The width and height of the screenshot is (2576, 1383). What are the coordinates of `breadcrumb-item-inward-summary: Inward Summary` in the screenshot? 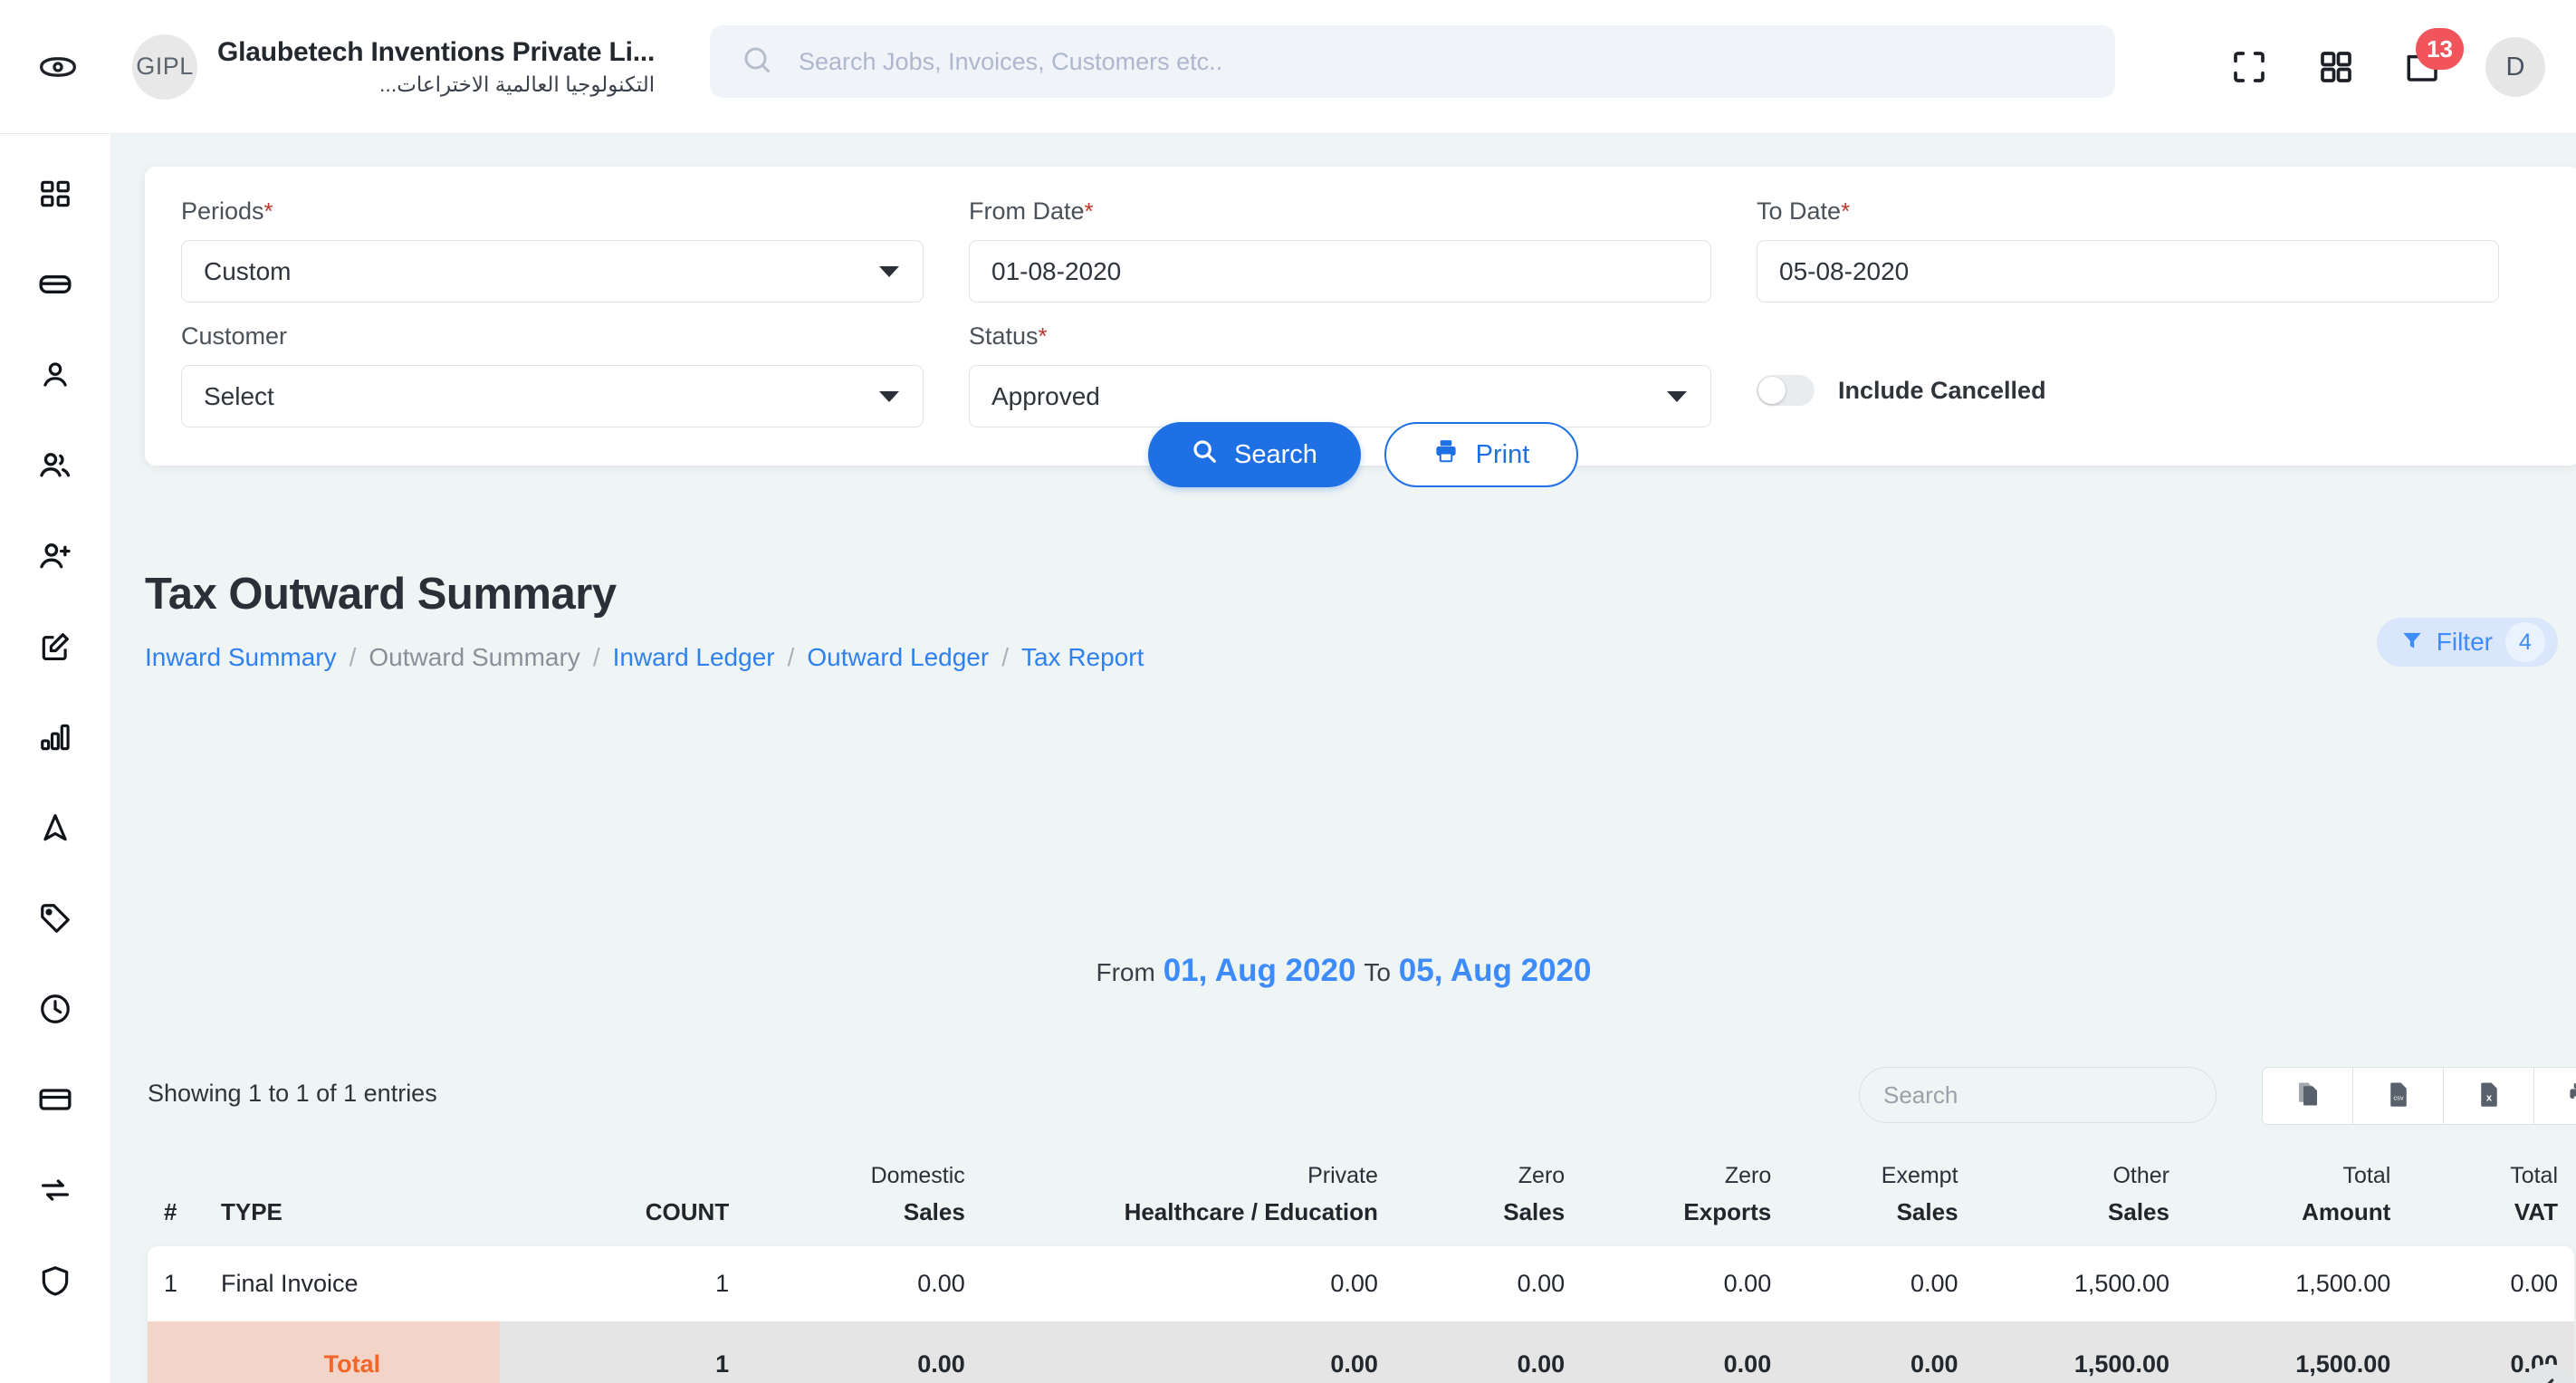 It's located at (241, 657).